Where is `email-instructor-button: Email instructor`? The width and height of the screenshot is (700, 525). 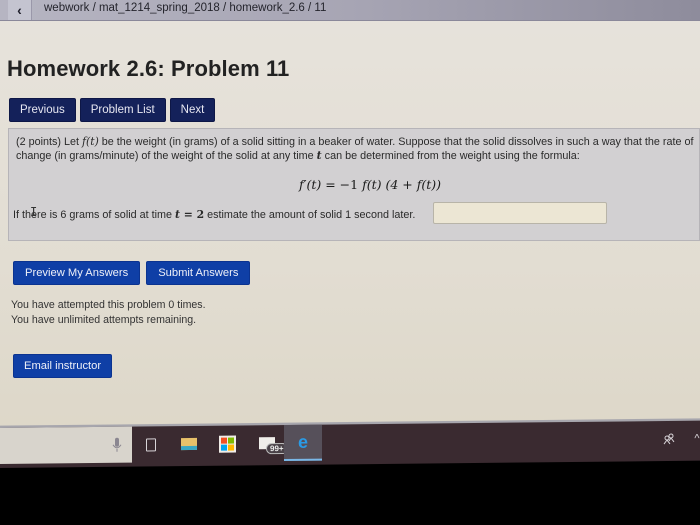
email-instructor-button: Email instructor is located at coordinates (63, 366).